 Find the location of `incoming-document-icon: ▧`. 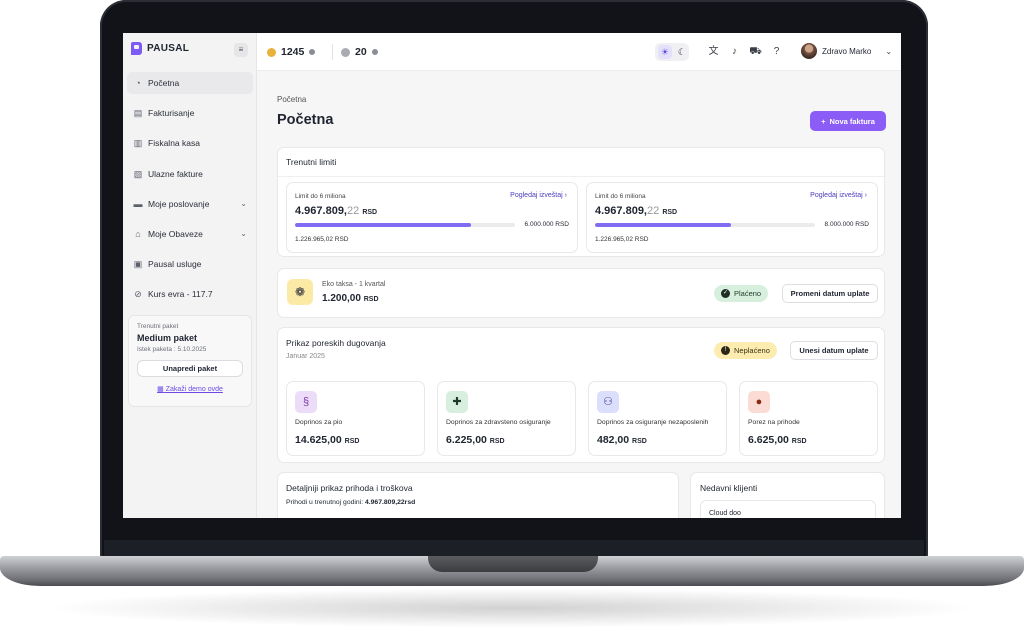

incoming-document-icon: ▧ is located at coordinates (138, 173).